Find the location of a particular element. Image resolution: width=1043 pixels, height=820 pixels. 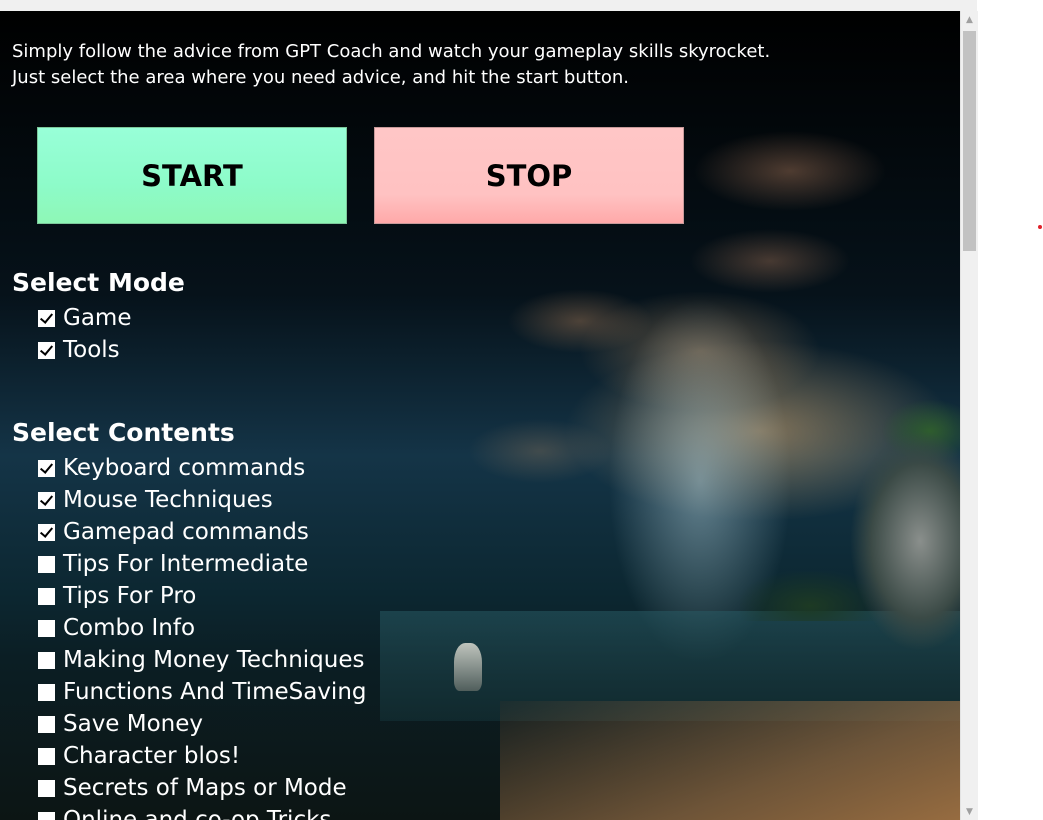

mode-checkbox-row: Tools is located at coordinates (79, 350).